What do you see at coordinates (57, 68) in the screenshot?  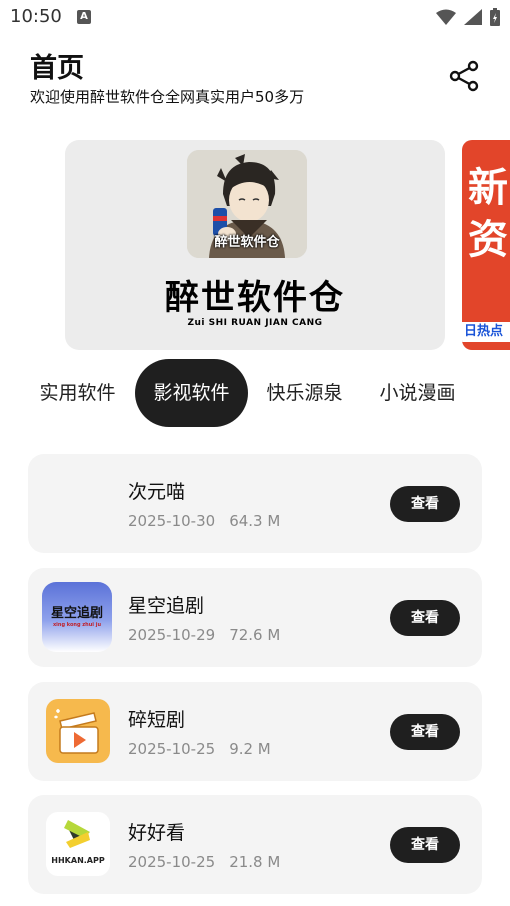 I see `page-title: 首页` at bounding box center [57, 68].